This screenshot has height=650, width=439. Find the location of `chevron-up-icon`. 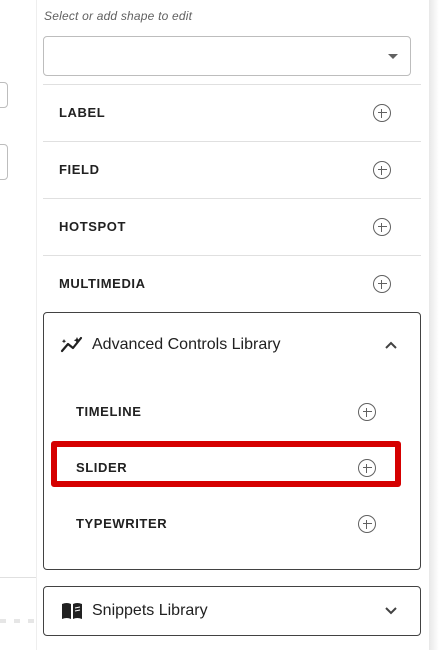

chevron-up-icon is located at coordinates (391, 345).